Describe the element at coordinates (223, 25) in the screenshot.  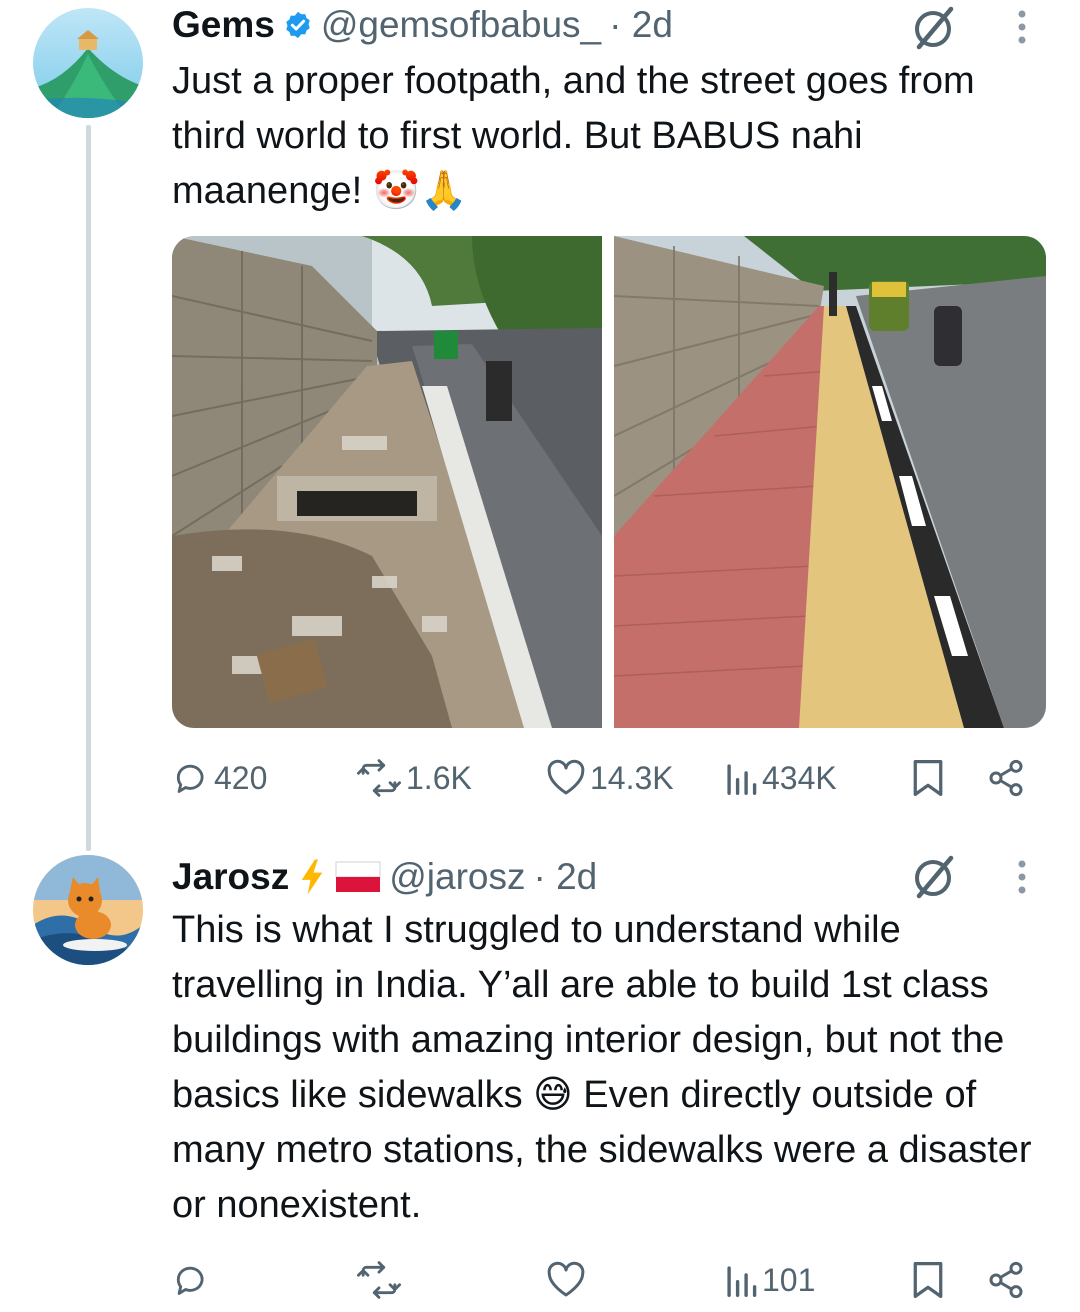
I see `author-name: Gems` at that location.